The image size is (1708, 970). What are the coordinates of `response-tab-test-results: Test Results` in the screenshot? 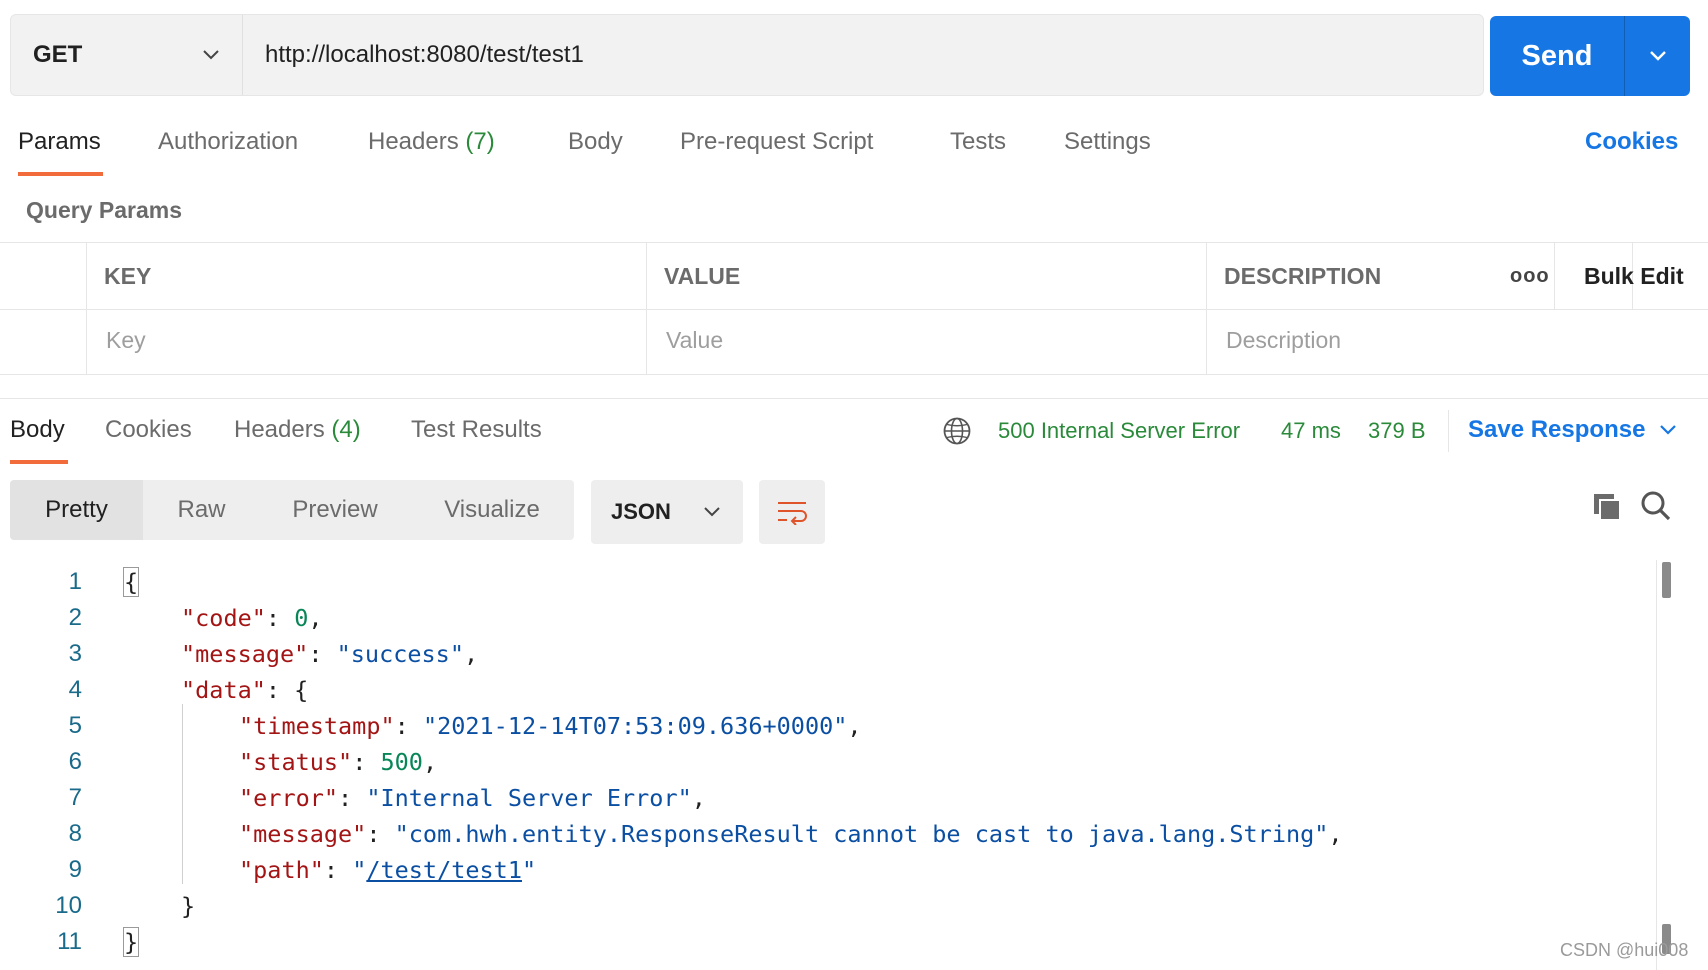 It's located at (476, 430).